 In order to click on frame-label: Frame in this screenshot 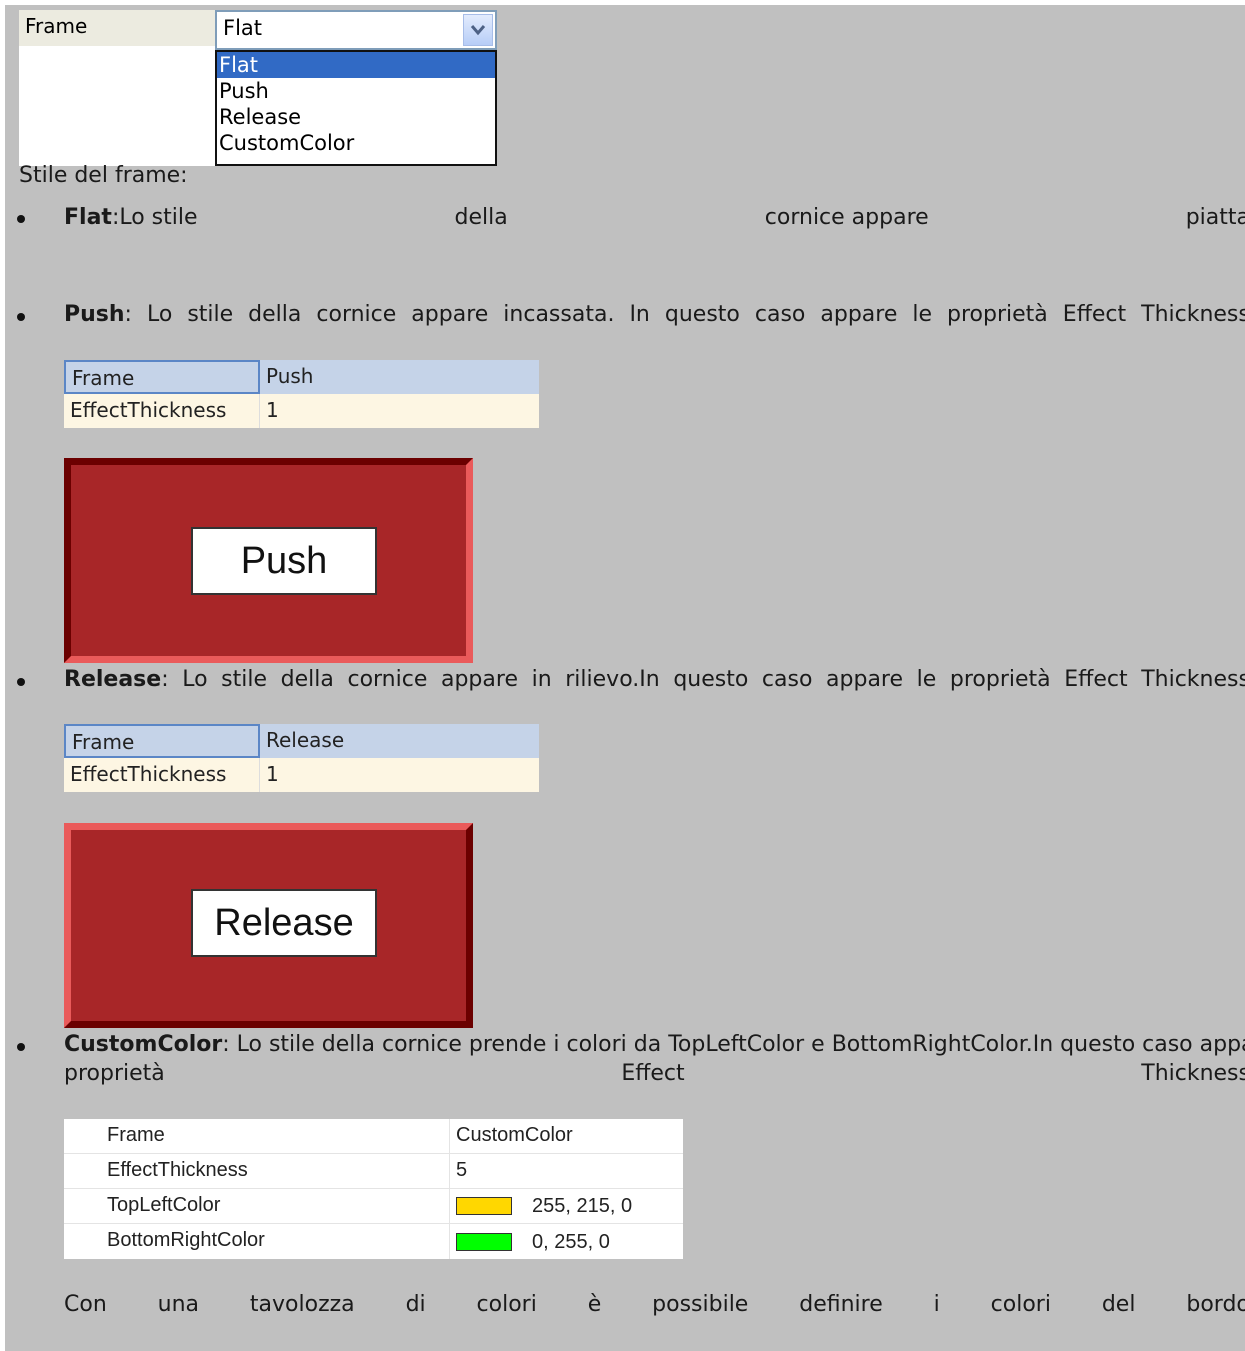, I will do `click(117, 28)`.